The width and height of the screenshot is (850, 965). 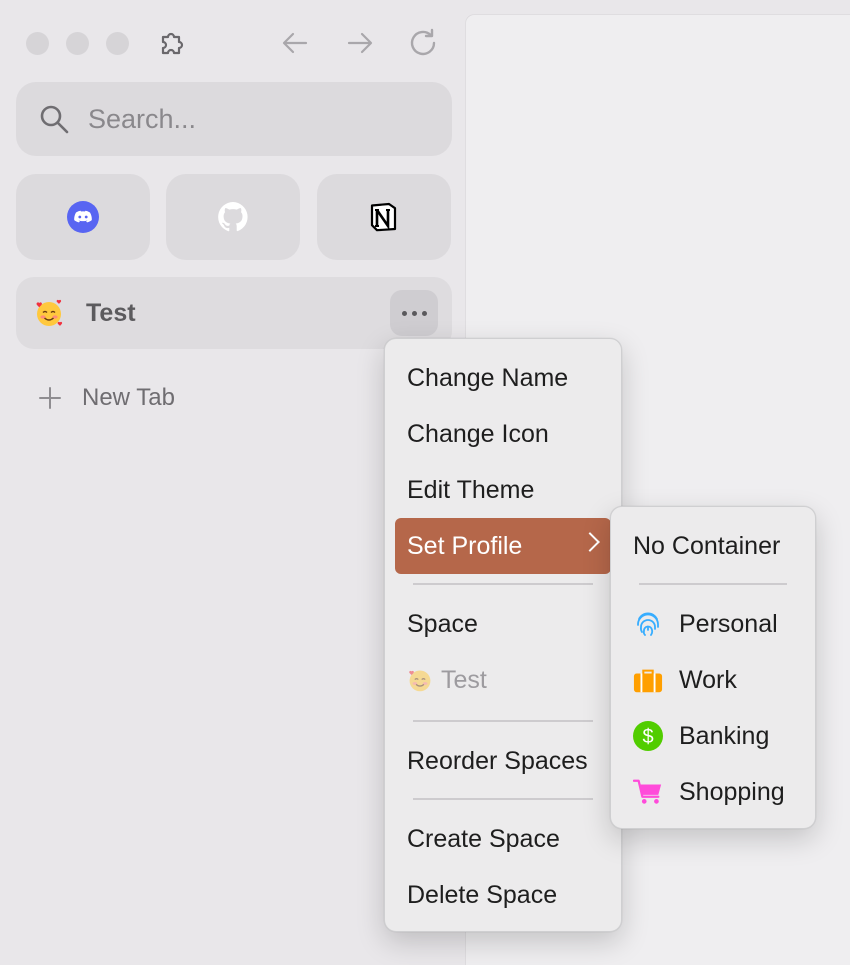 What do you see at coordinates (423, 43) in the screenshot?
I see `reload-icon` at bounding box center [423, 43].